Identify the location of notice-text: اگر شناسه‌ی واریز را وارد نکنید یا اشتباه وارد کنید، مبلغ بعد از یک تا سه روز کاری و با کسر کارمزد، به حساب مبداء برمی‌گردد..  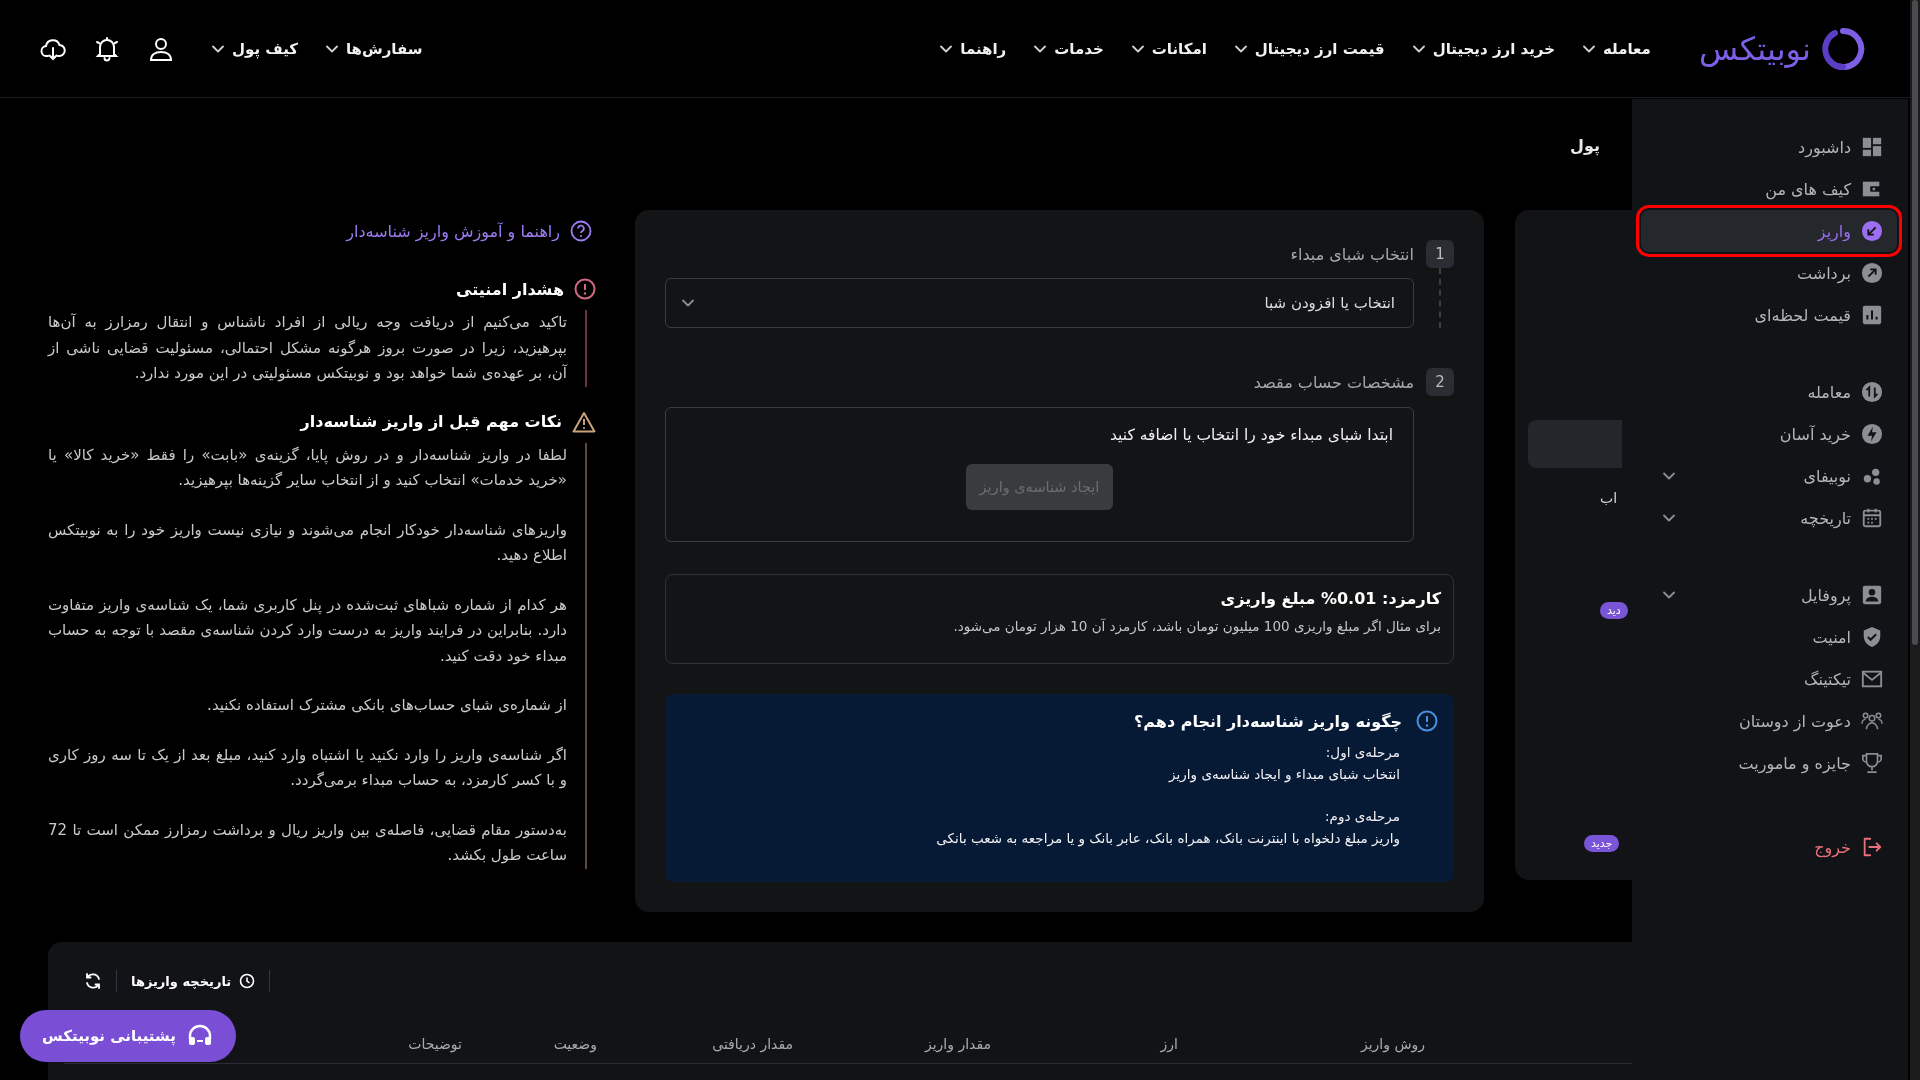
(307, 767).